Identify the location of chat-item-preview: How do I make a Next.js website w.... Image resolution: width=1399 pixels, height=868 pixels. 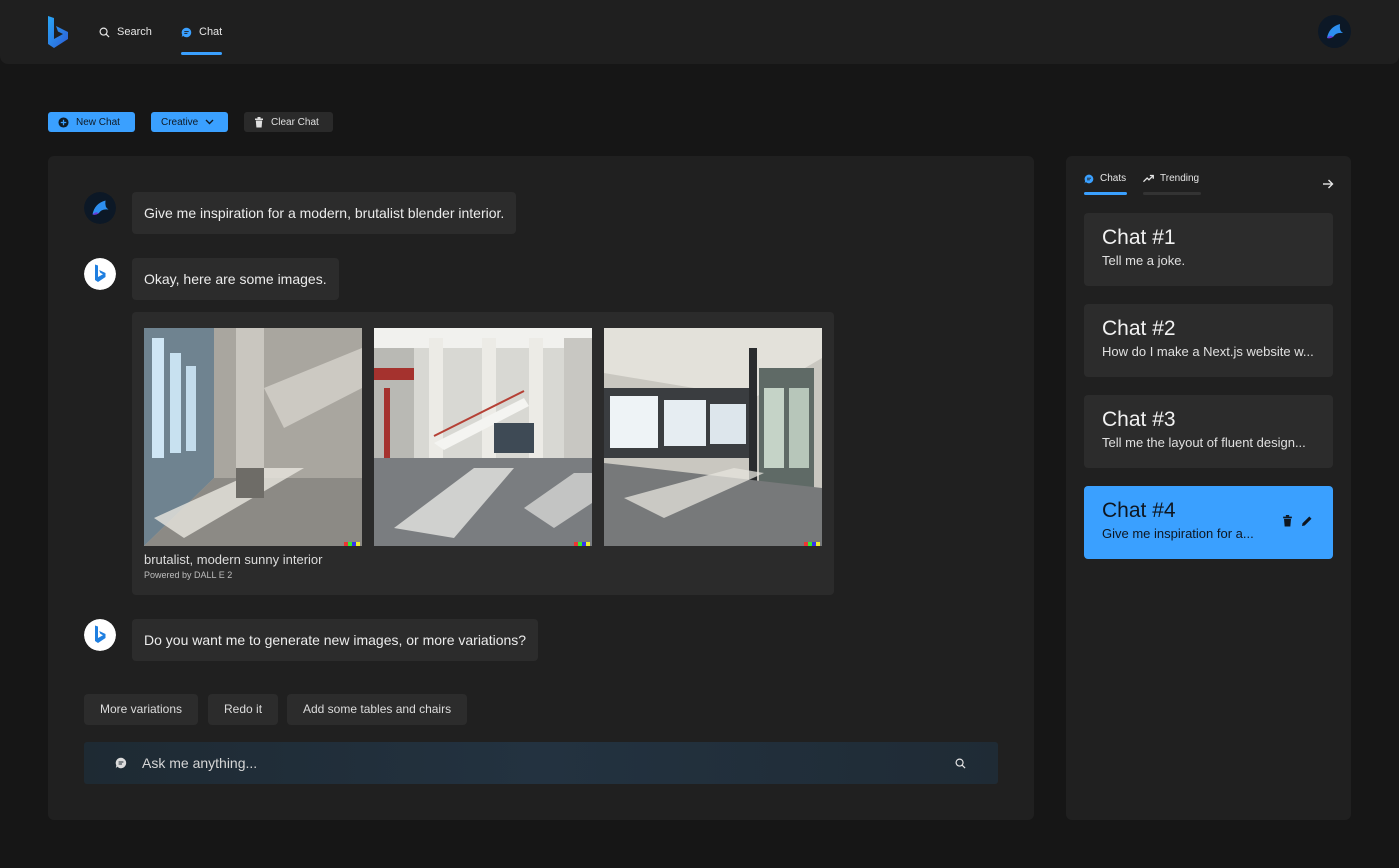
(1208, 351).